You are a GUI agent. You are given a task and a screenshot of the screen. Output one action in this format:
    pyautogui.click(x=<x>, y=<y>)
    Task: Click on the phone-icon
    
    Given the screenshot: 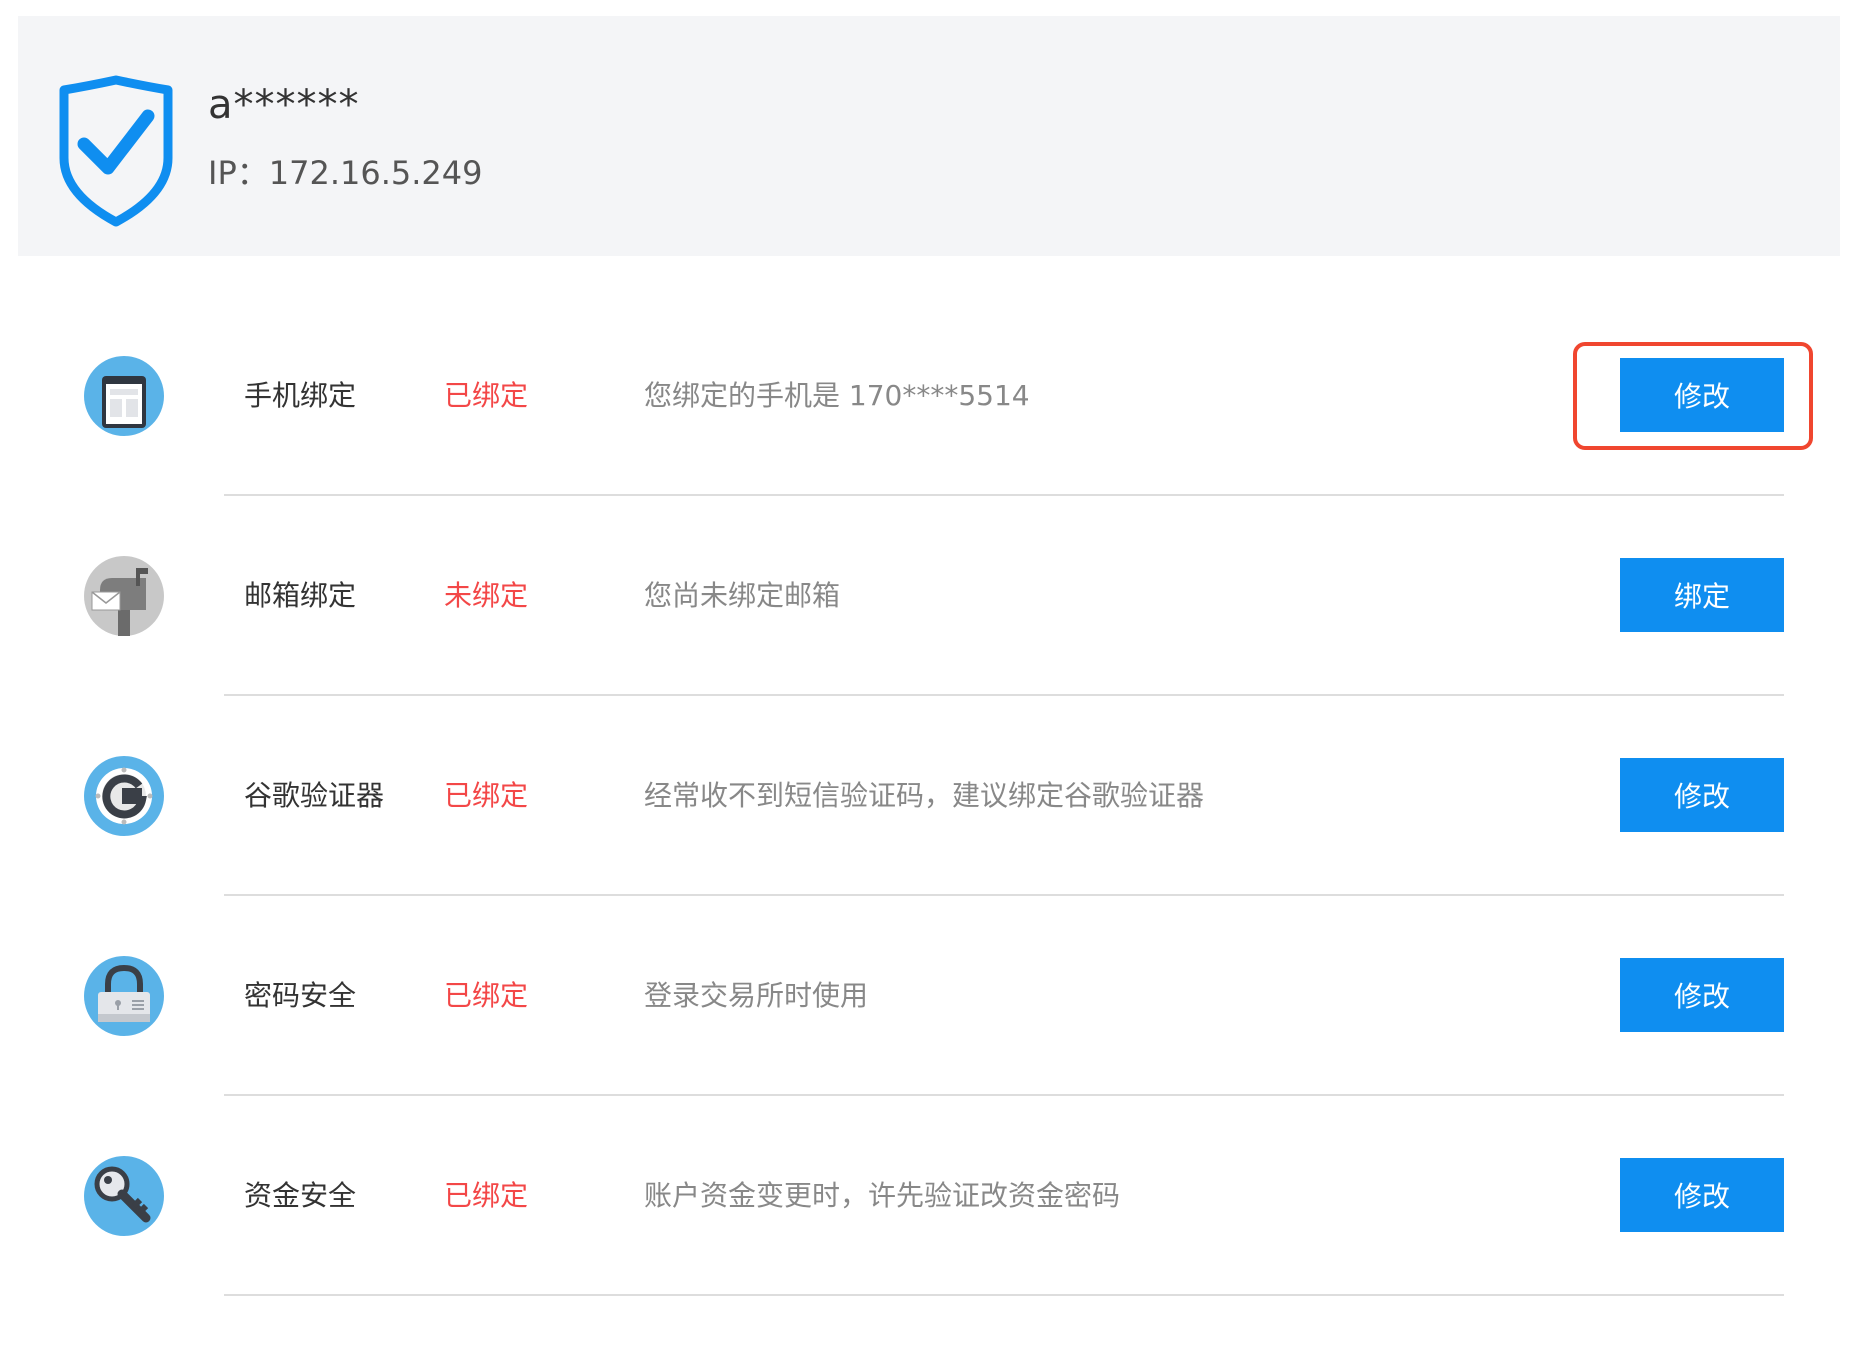 What is the action you would take?
    pyautogui.click(x=124, y=396)
    